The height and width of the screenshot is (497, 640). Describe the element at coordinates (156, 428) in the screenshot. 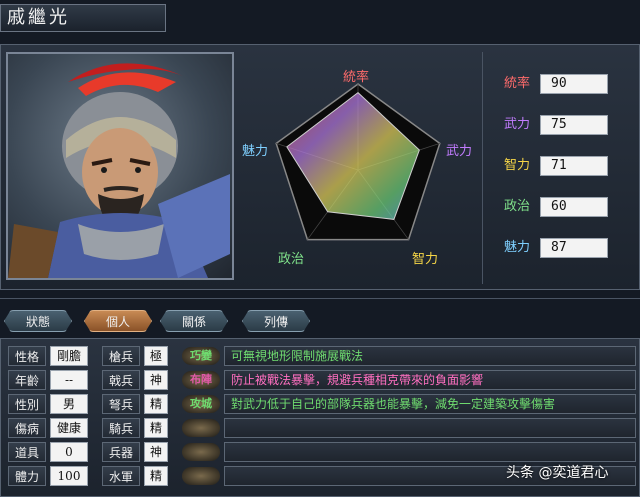

I see `aptitude-value-cavalry: 精` at that location.